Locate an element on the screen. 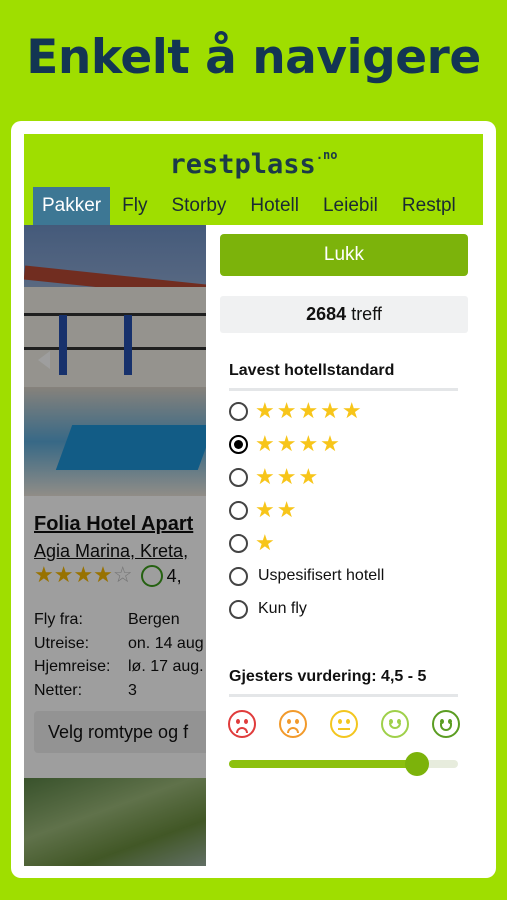  guest-rating-title: Gjesters vurdering: 4,5 - 5 is located at coordinates (328, 676).